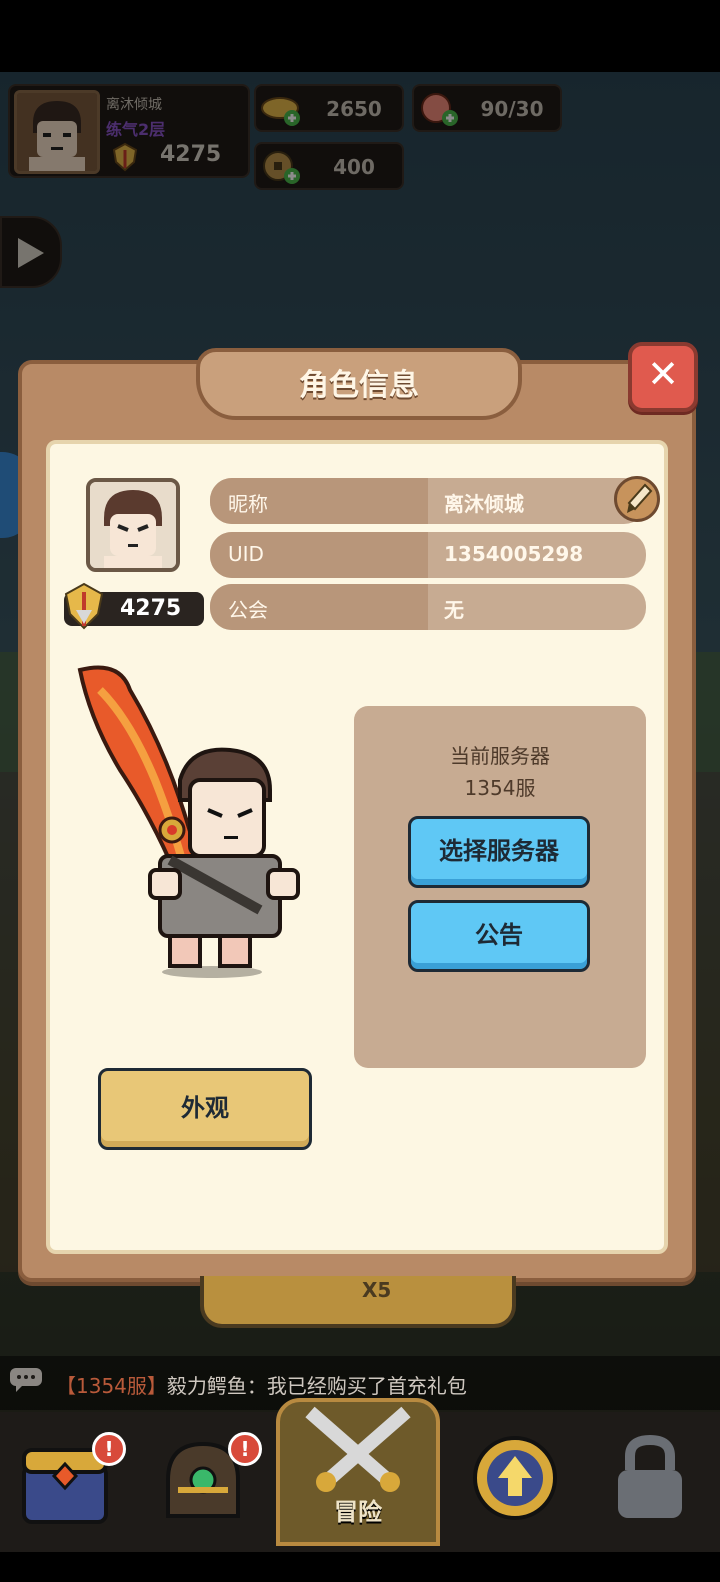 Image resolution: width=720 pixels, height=1582 pixels. What do you see at coordinates (111, 1386) in the screenshot?
I see `chat-server-tag: 【1354服】` at bounding box center [111, 1386].